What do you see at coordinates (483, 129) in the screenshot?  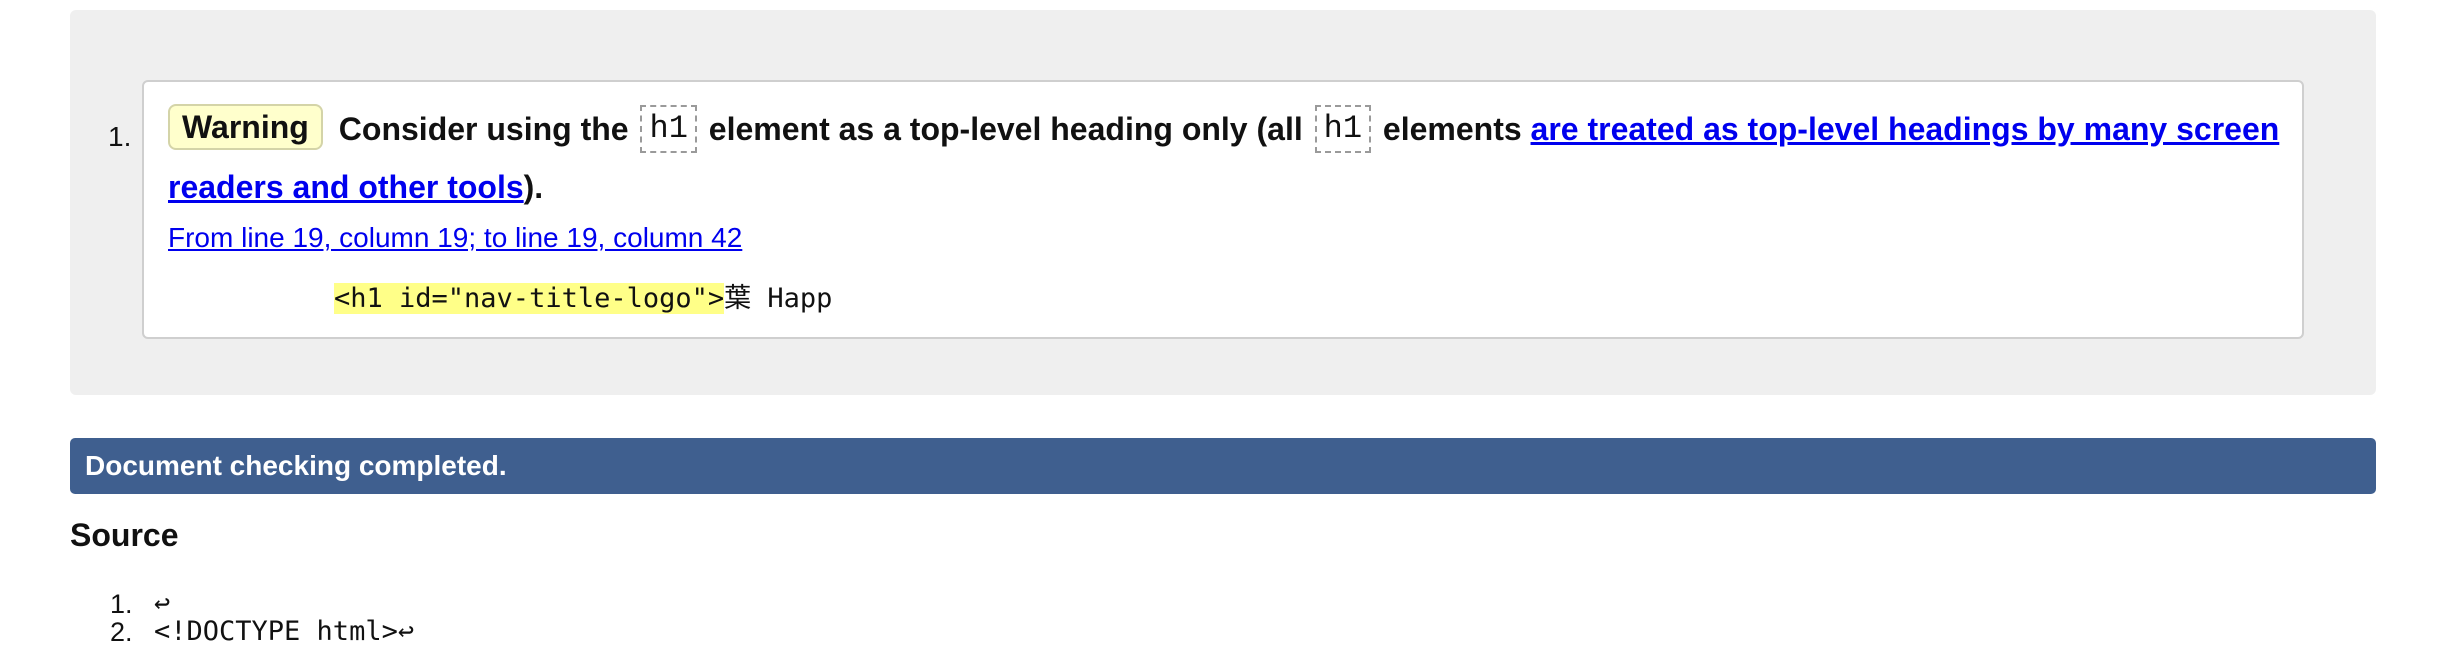 I see `message-text-before-h1: Consider using the` at bounding box center [483, 129].